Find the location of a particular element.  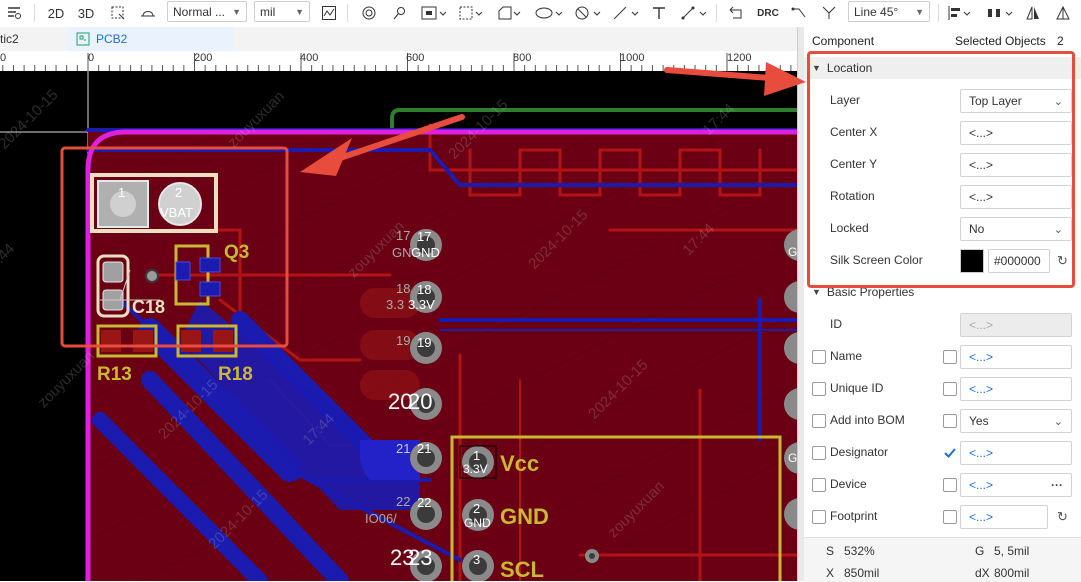

pin-icon is located at coordinates (399, 13).